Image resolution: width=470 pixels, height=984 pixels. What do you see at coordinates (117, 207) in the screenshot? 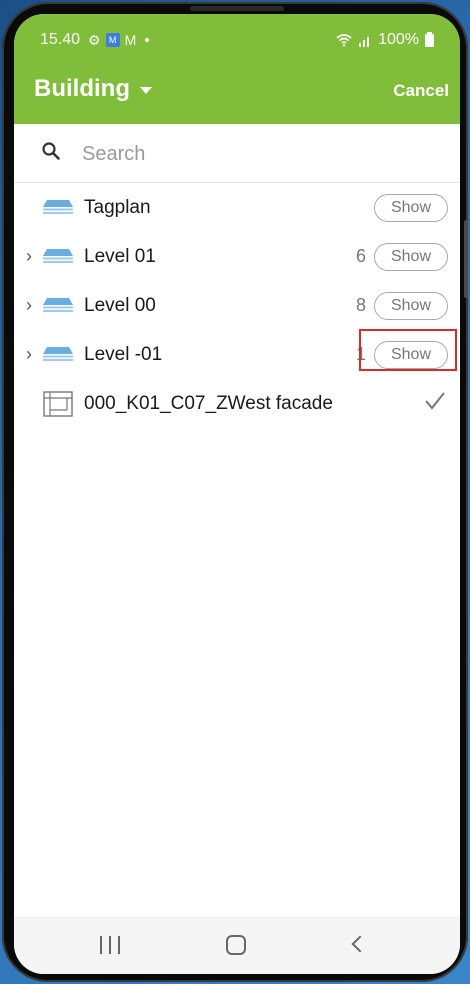
I see `list-item-label: Tagplan` at bounding box center [117, 207].